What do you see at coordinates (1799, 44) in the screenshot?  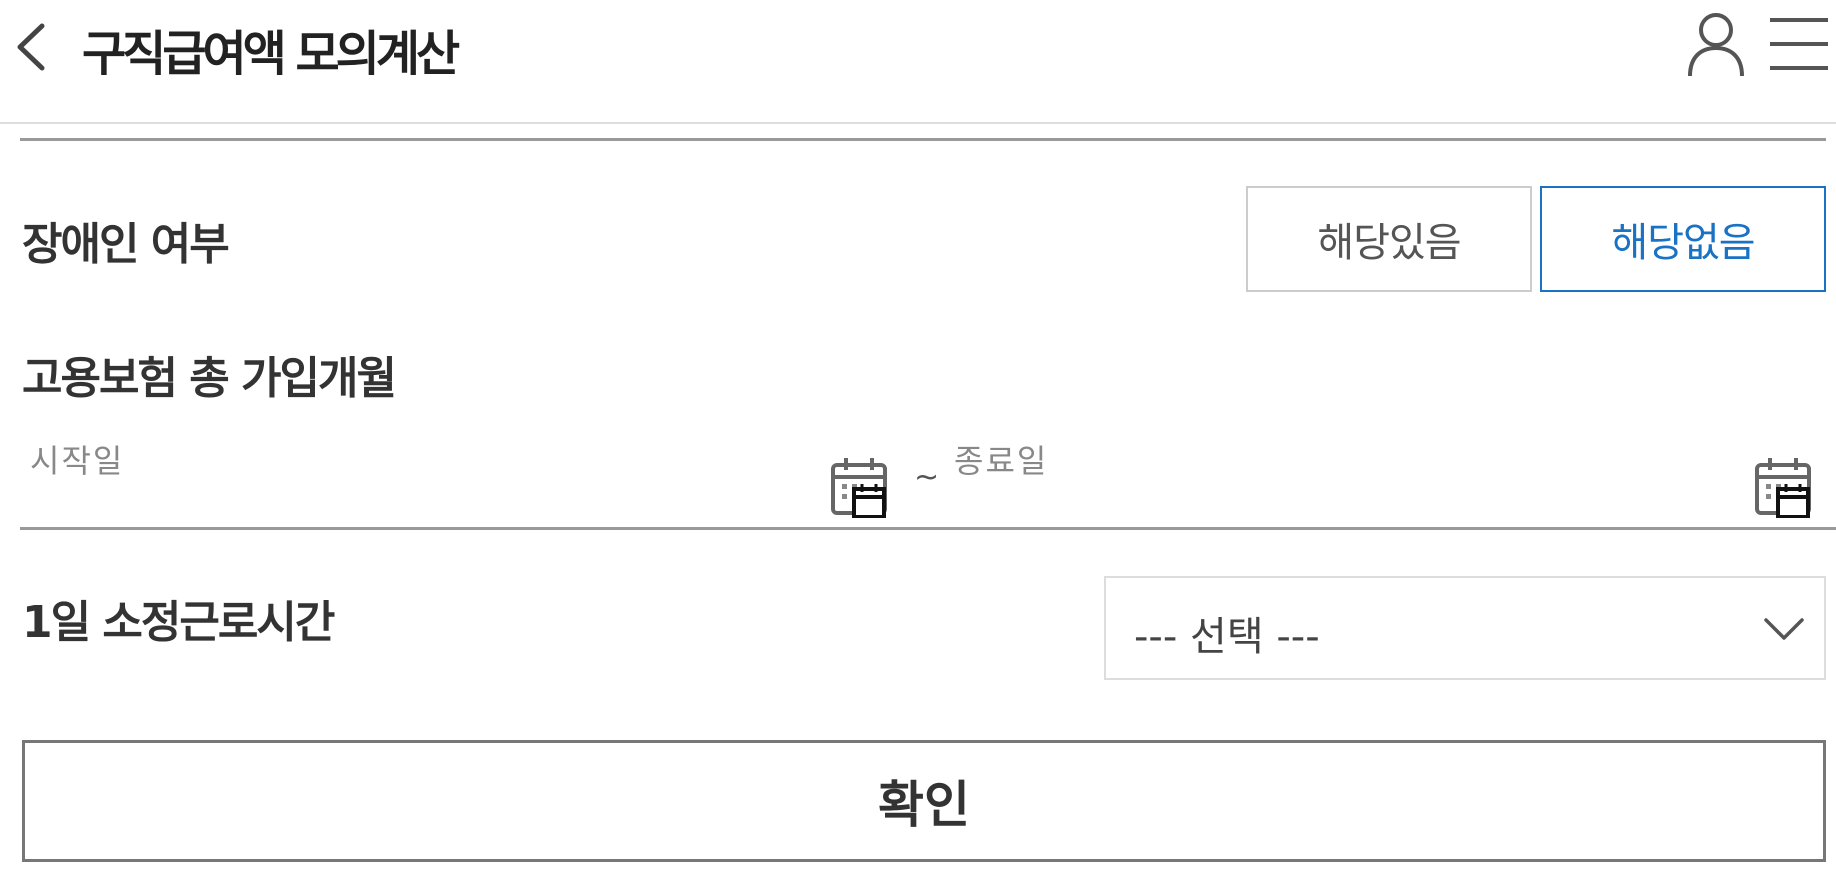 I see `hamburger-menu-icon` at bounding box center [1799, 44].